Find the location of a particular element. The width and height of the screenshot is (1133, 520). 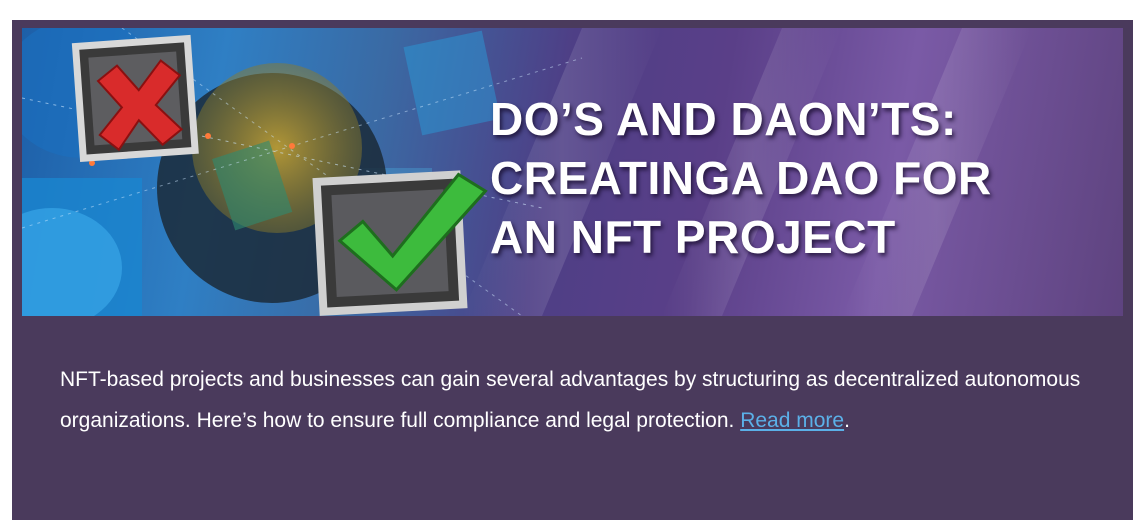

read-more-link: Read more is located at coordinates (792, 420).